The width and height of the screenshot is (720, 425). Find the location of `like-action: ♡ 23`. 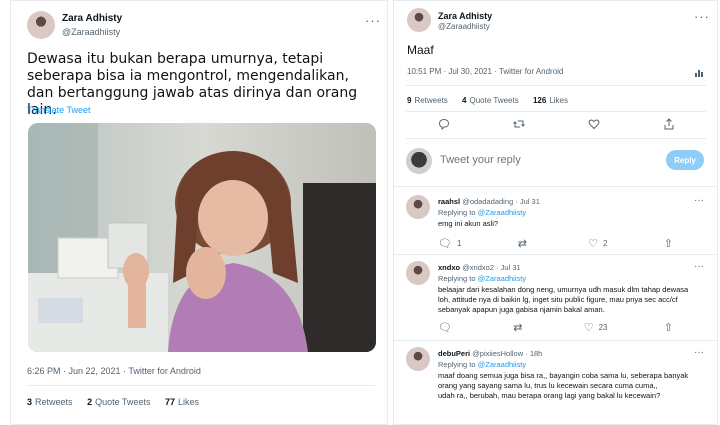

like-action: ♡ 23 is located at coordinates (596, 327).